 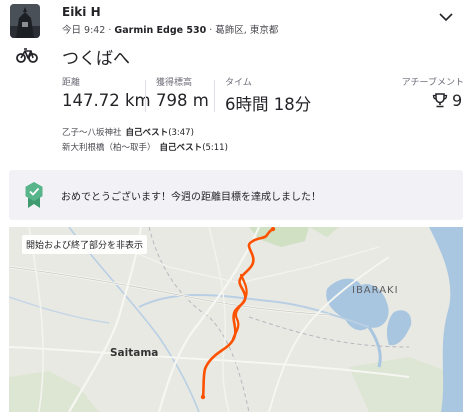 What do you see at coordinates (160, 30) in the screenshot?
I see `device-name: Garmin Edge 530` at bounding box center [160, 30].